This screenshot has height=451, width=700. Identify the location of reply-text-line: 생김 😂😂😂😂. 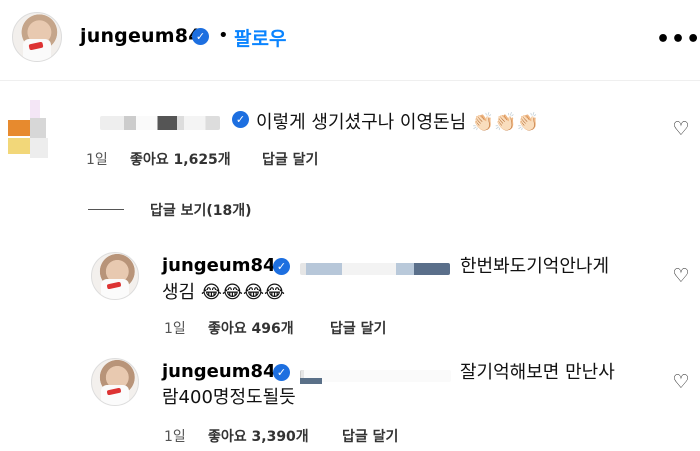
(223, 293).